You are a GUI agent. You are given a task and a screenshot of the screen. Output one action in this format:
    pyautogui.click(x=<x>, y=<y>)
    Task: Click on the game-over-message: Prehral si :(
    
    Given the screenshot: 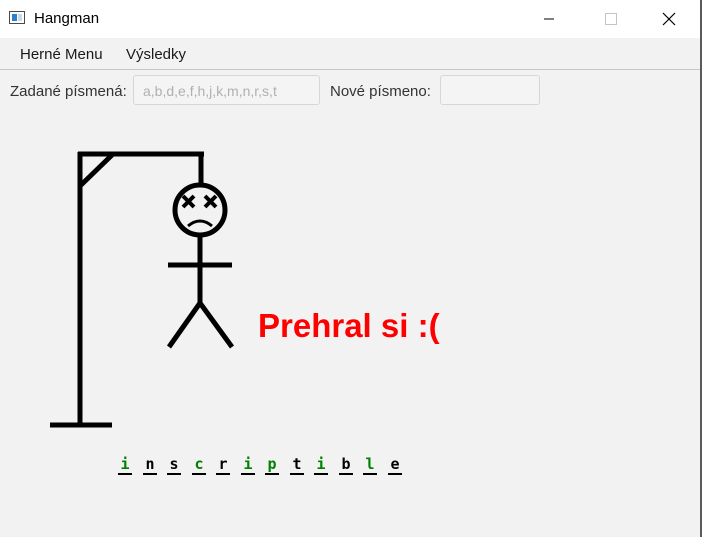 What is the action you would take?
    pyautogui.click(x=349, y=325)
    